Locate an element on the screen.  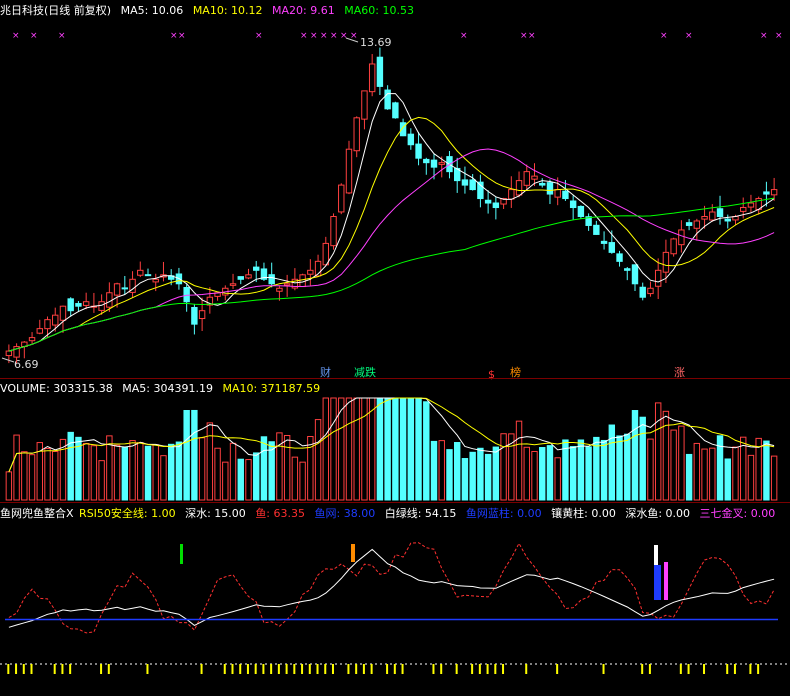
magenta-signal-bar is located at coordinates (666, 581).